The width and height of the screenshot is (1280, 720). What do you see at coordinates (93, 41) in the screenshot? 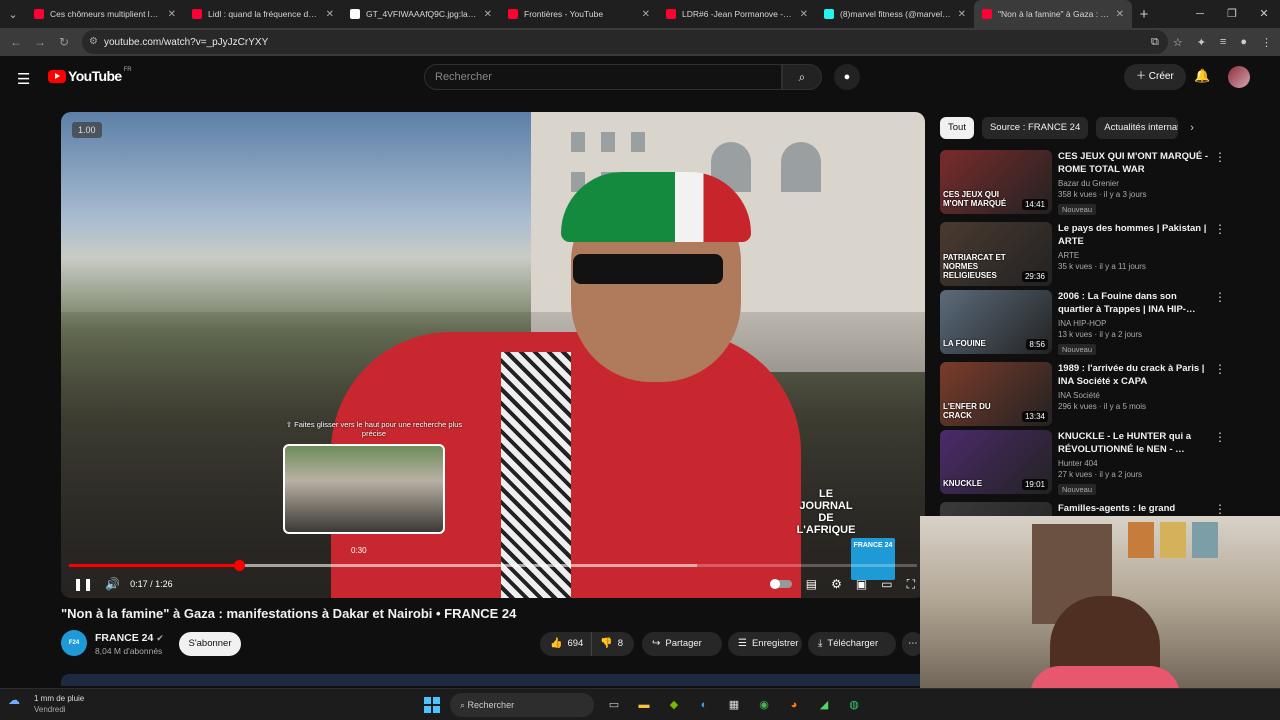
I see `site-info-icon: ⚙` at bounding box center [93, 41].